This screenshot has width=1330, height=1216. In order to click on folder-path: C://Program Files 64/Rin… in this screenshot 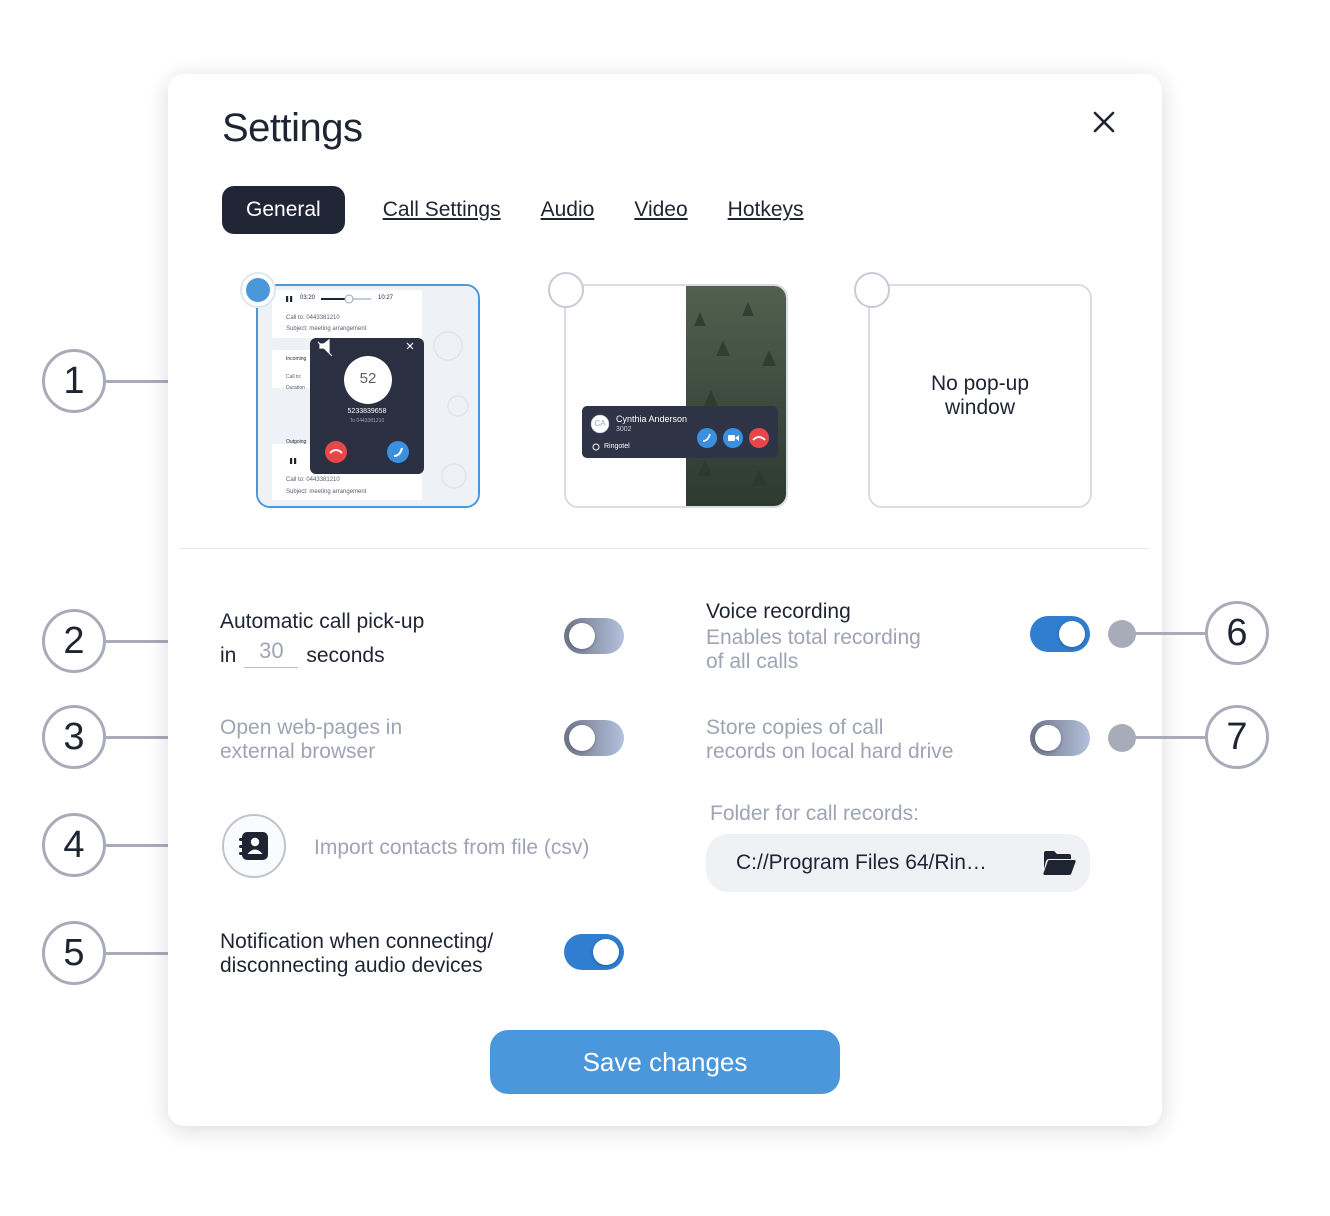, I will do `click(861, 862)`.